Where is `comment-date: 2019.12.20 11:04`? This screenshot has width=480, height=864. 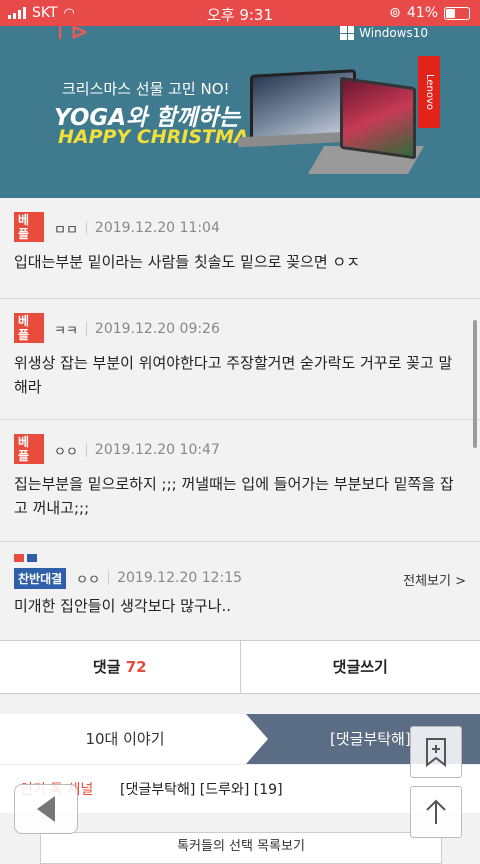 comment-date: 2019.12.20 11:04 is located at coordinates (157, 228).